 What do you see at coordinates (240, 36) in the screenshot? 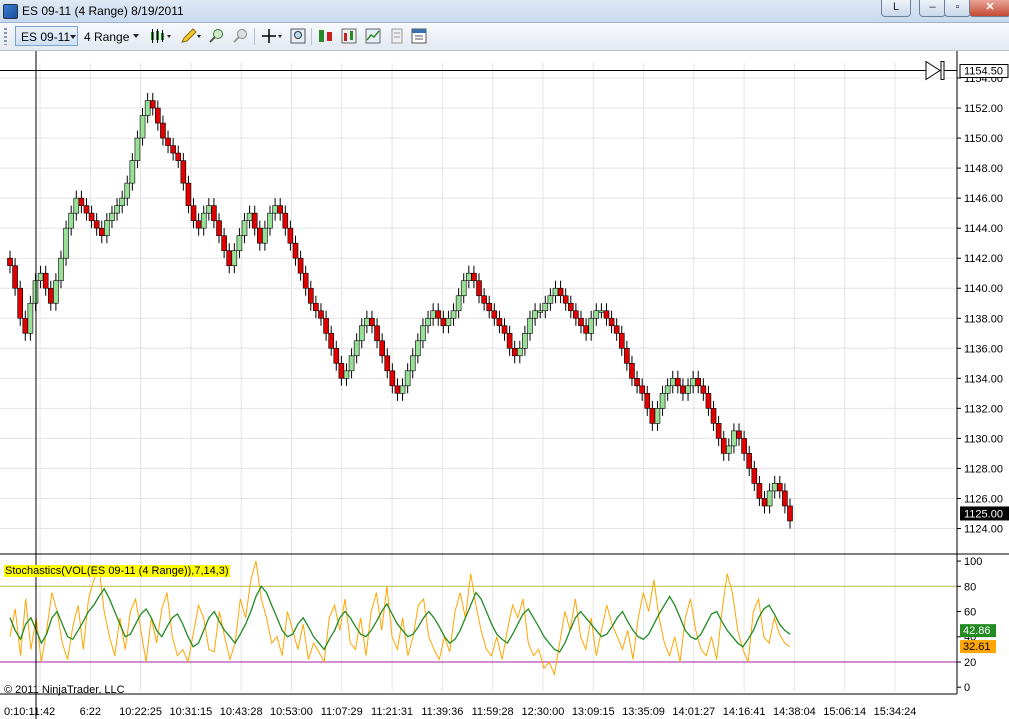
I see `zoom-out-icon` at bounding box center [240, 36].